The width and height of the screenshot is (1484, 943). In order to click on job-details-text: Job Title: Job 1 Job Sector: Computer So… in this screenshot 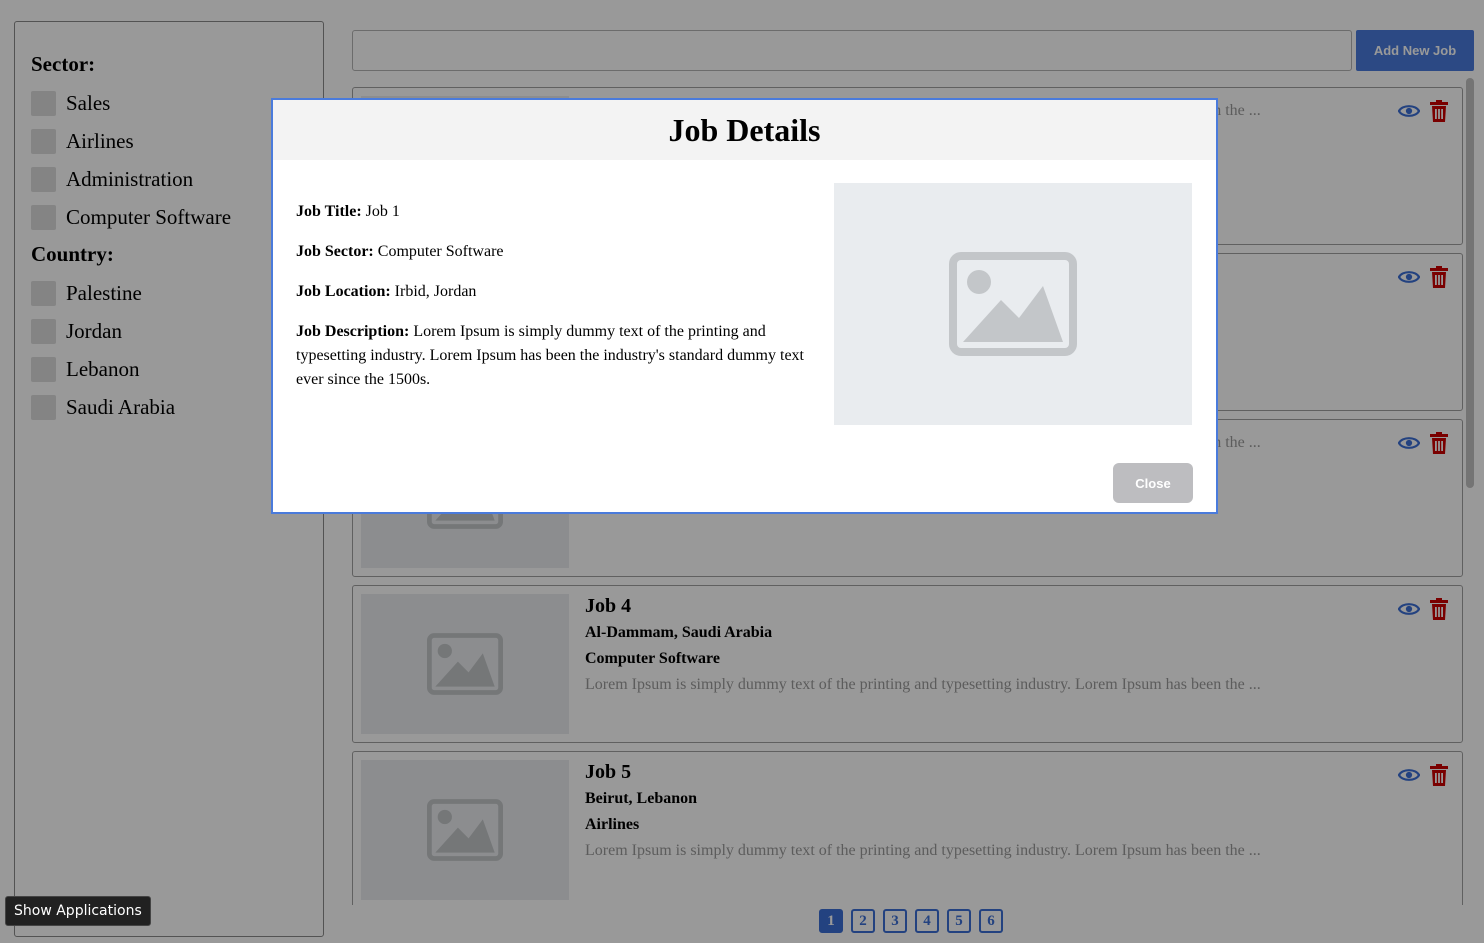, I will do `click(556, 304)`.